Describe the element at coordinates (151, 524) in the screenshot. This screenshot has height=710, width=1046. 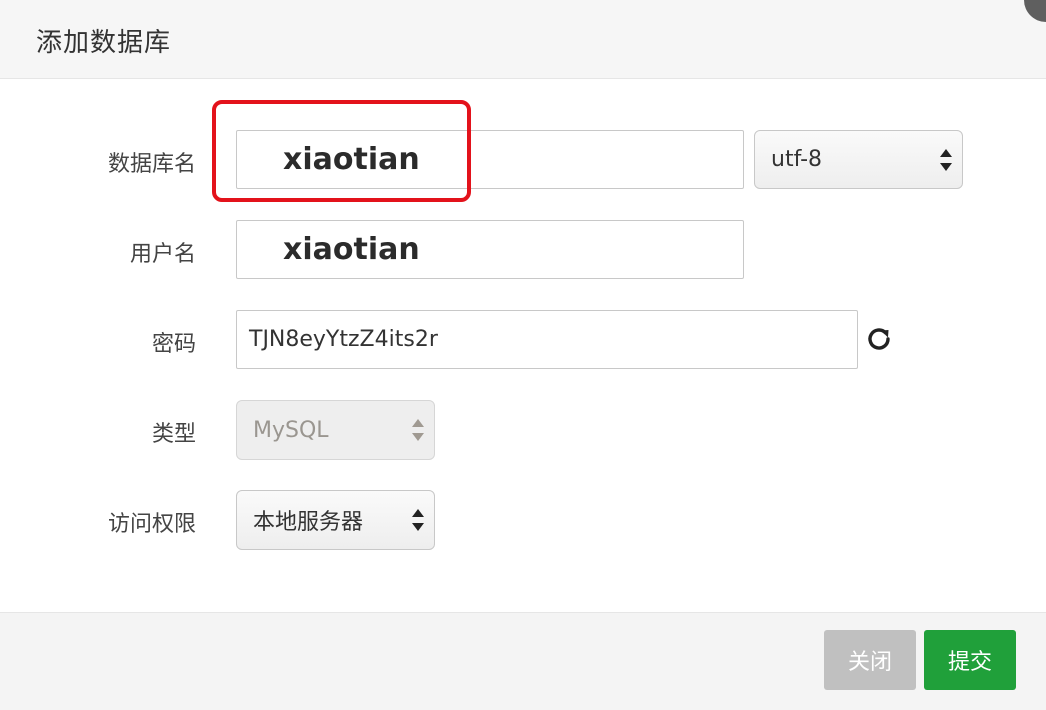
I see `access-label: 访问权限` at that location.